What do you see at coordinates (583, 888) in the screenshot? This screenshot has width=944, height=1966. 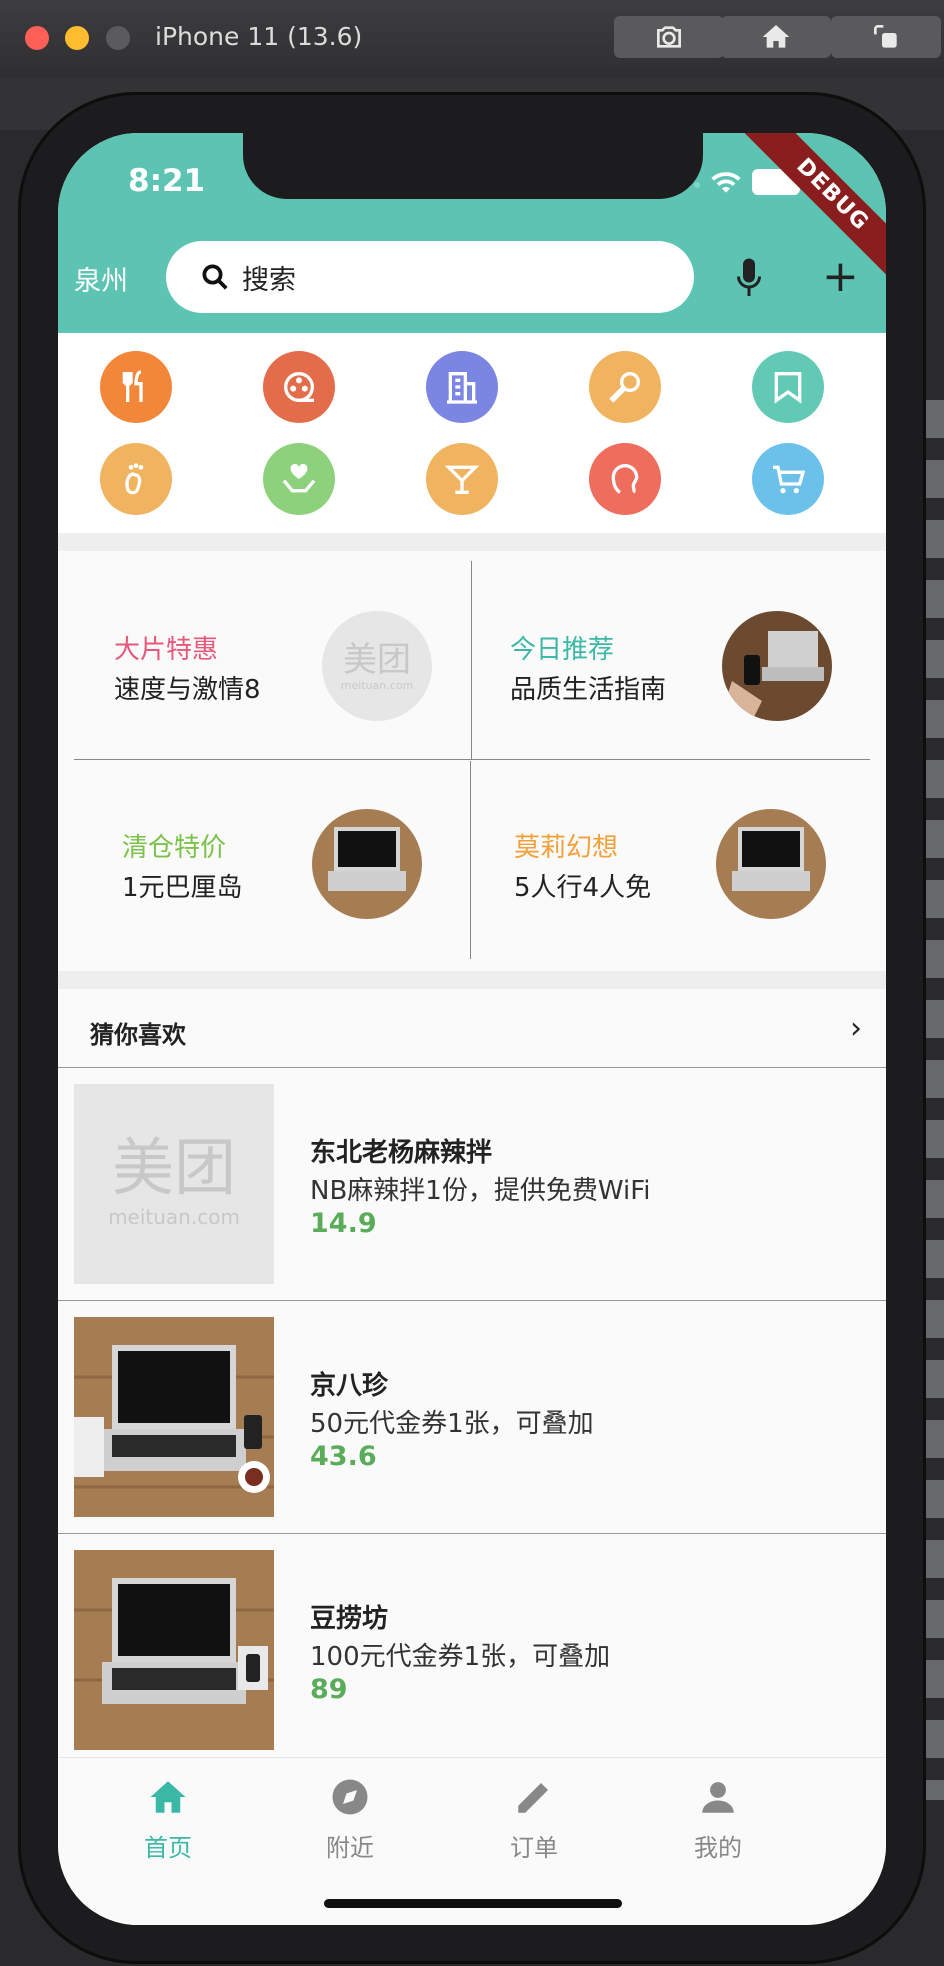 I see `promo-subtitle: 5人行4人免` at bounding box center [583, 888].